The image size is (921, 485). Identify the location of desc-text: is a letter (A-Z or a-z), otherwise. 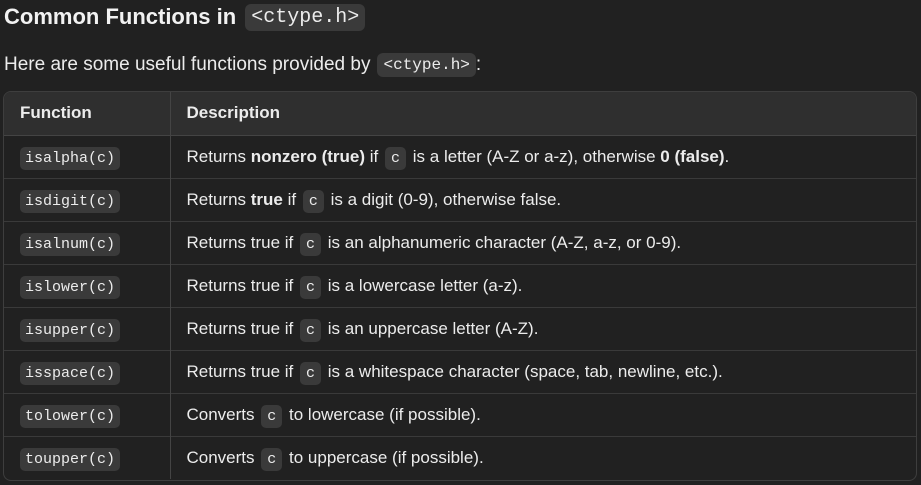
(534, 156).